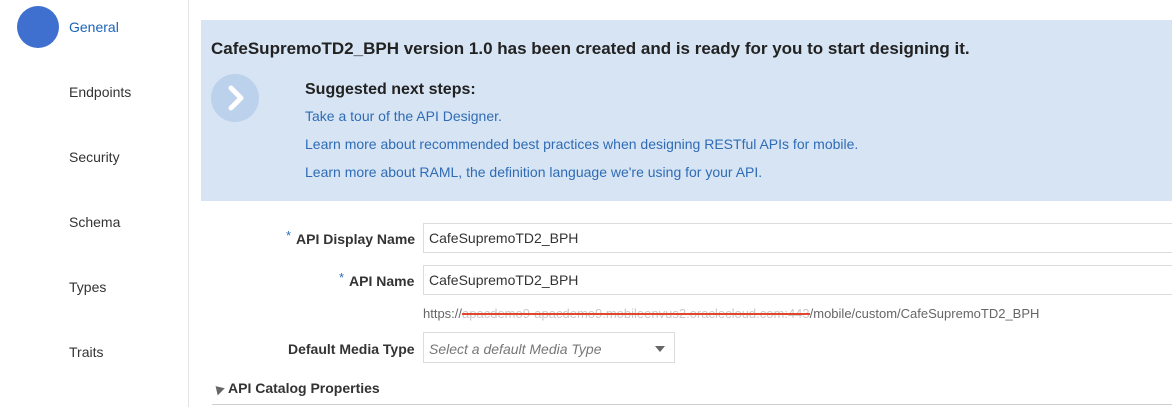 The image size is (1172, 407). Describe the element at coordinates (304, 388) in the screenshot. I see `catalog-properties-label: API Catalog Properties` at that location.